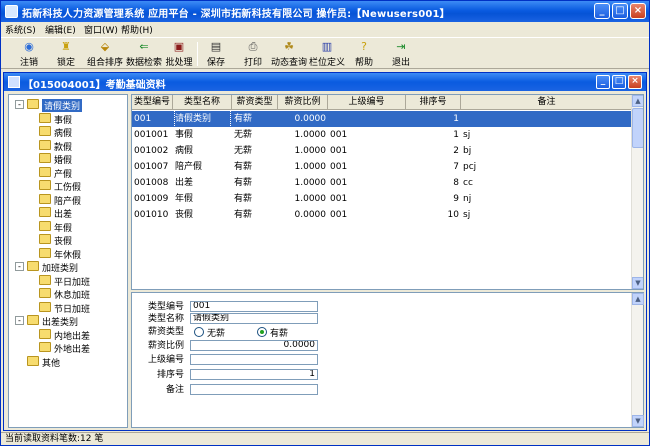 Image resolution: width=650 pixels, height=446 pixels. What do you see at coordinates (254, 359) in the screenshot?
I see `parent-code-field` at bounding box center [254, 359].